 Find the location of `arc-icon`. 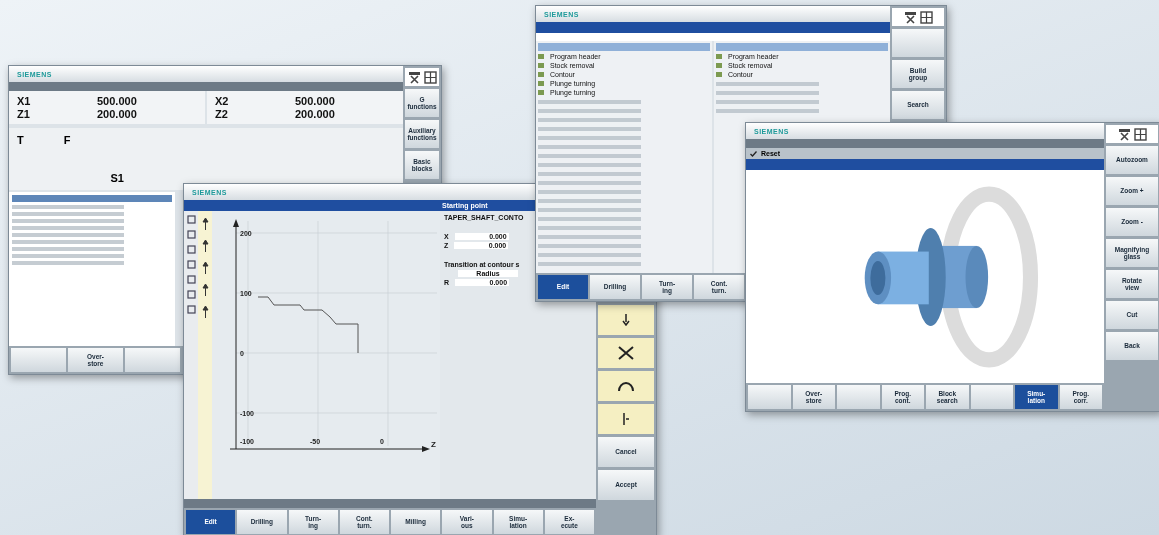

arc-icon is located at coordinates (626, 386).